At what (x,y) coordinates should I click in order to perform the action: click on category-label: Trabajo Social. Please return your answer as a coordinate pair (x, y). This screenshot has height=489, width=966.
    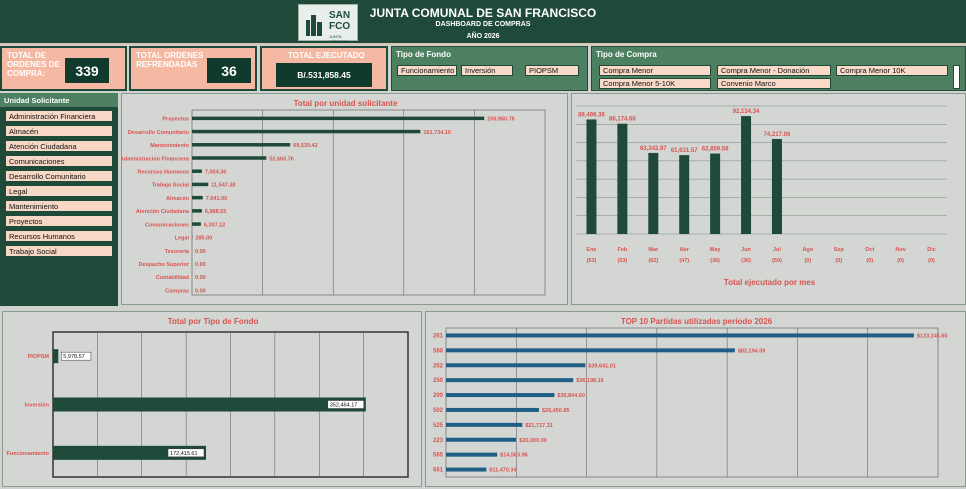
    Looking at the image, I should click on (171, 186).